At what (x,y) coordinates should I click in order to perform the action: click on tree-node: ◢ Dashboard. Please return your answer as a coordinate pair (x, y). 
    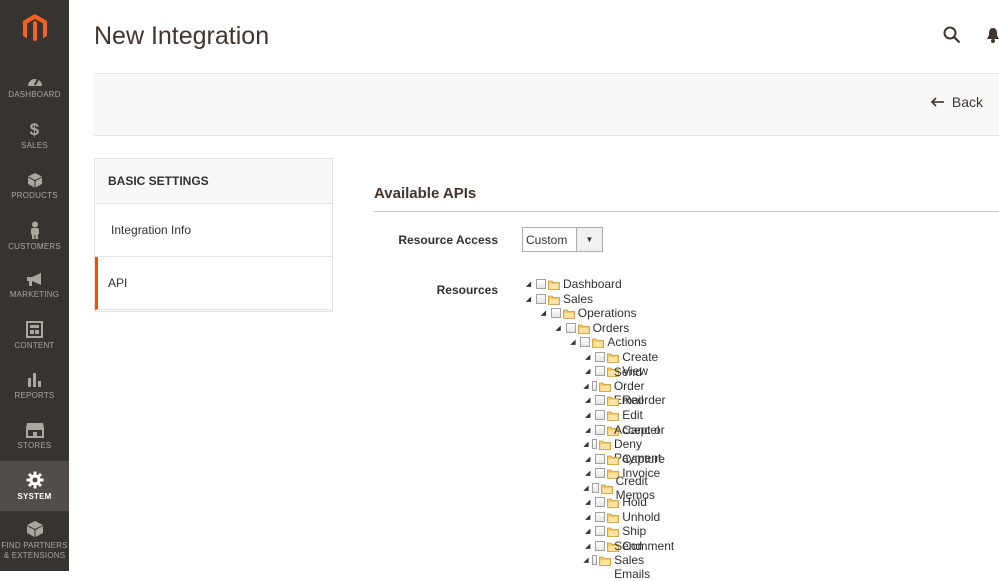
    Looking at the image, I should click on (573, 284).